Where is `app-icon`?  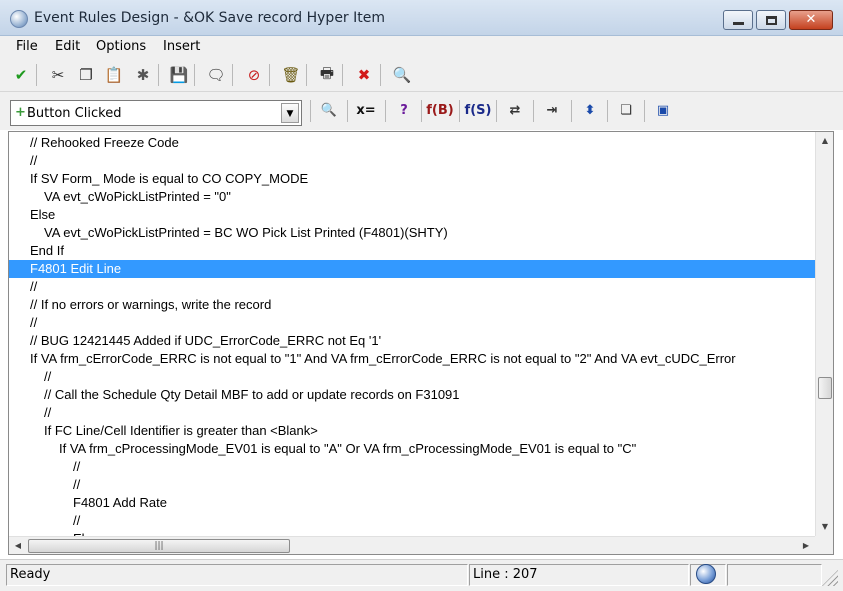
app-icon is located at coordinates (19, 19).